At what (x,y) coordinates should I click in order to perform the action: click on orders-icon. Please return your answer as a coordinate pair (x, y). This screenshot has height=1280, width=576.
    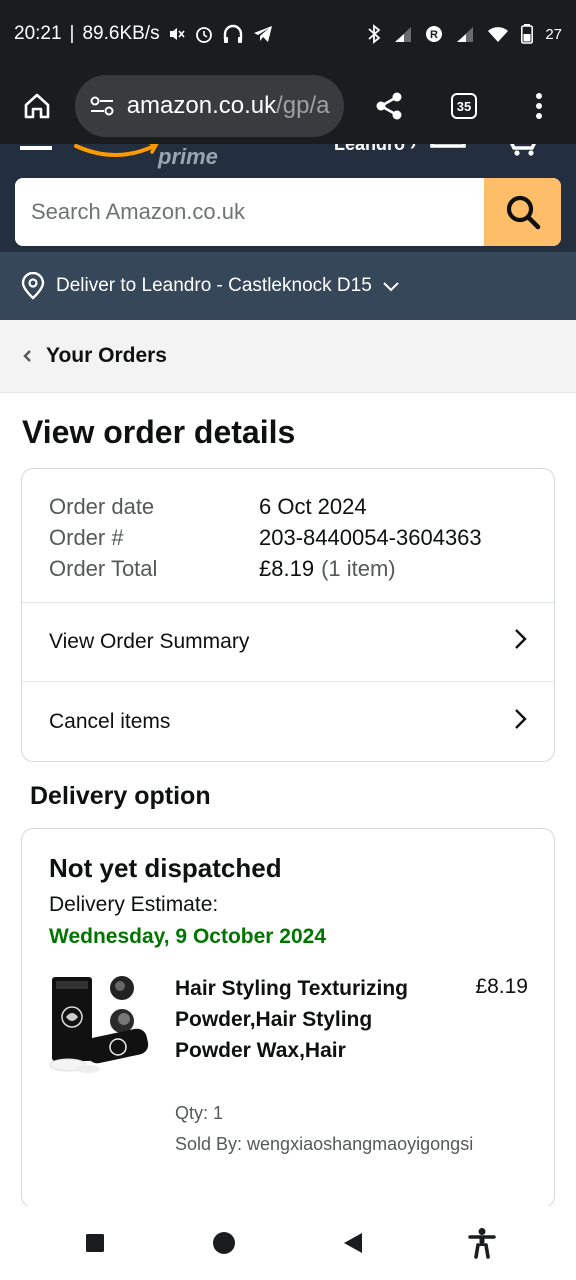
    Looking at the image, I should click on (450, 153).